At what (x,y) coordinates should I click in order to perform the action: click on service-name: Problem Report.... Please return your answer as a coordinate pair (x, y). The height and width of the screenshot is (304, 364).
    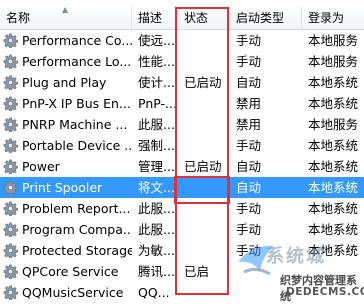
    Looking at the image, I should click on (66, 208).